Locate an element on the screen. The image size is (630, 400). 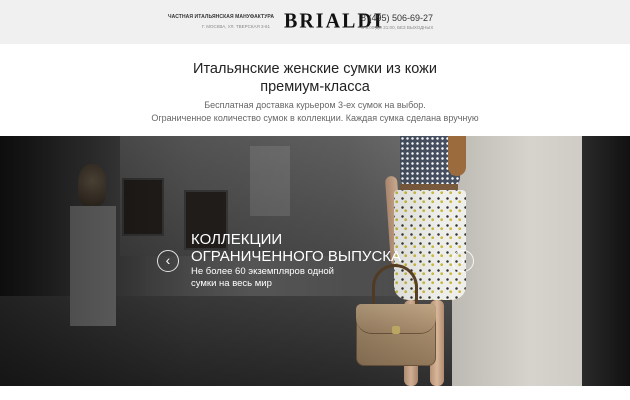
slide-text-line2: сумки на весь мир is located at coordinates (231, 283).